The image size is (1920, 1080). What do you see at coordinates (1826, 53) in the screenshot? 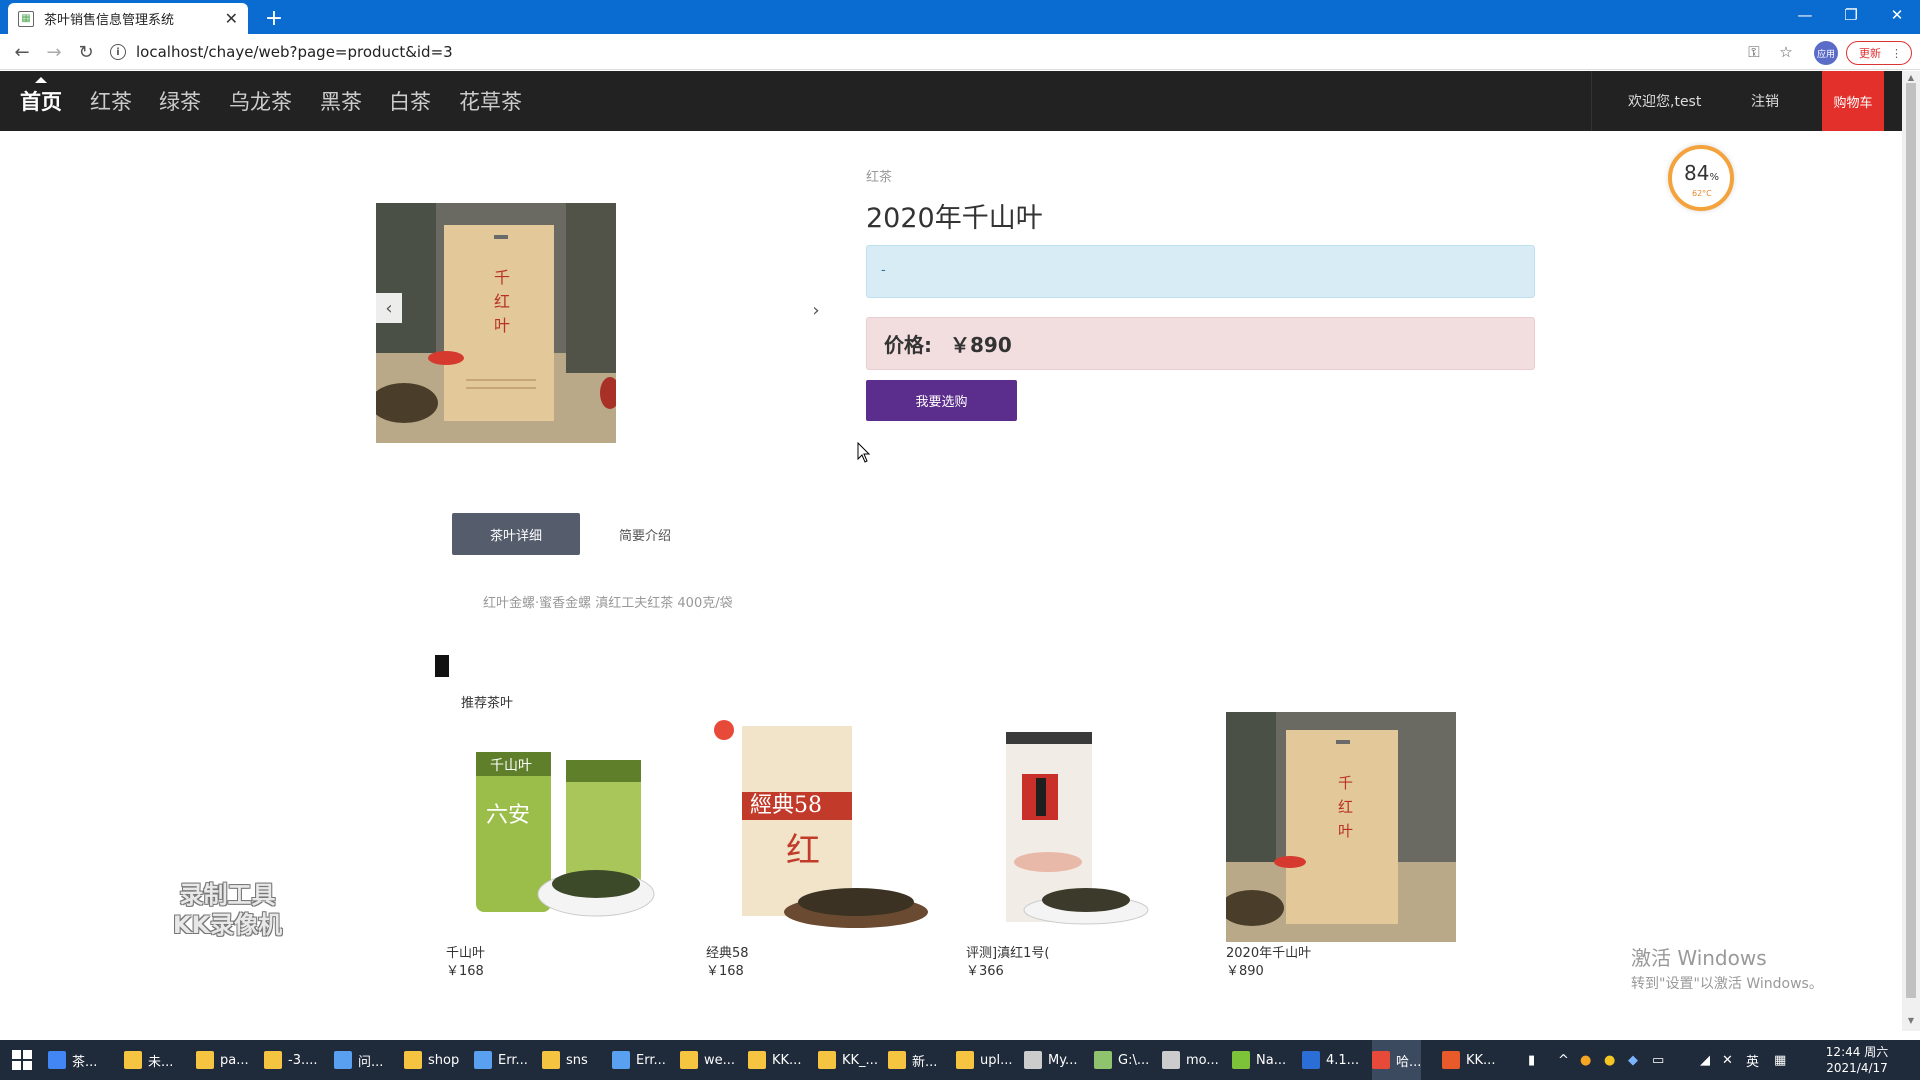
I see `profile-avatar: 应用` at bounding box center [1826, 53].